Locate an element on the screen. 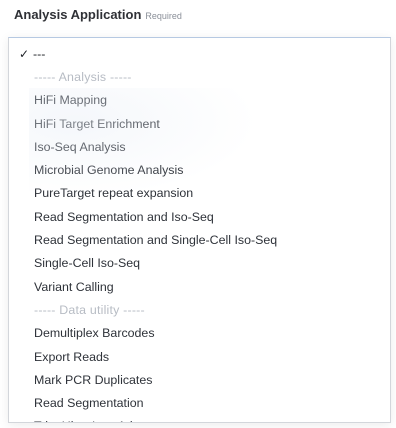 This screenshot has height=428, width=396. option-label: Demultiplex Barcodes is located at coordinates (94, 333).